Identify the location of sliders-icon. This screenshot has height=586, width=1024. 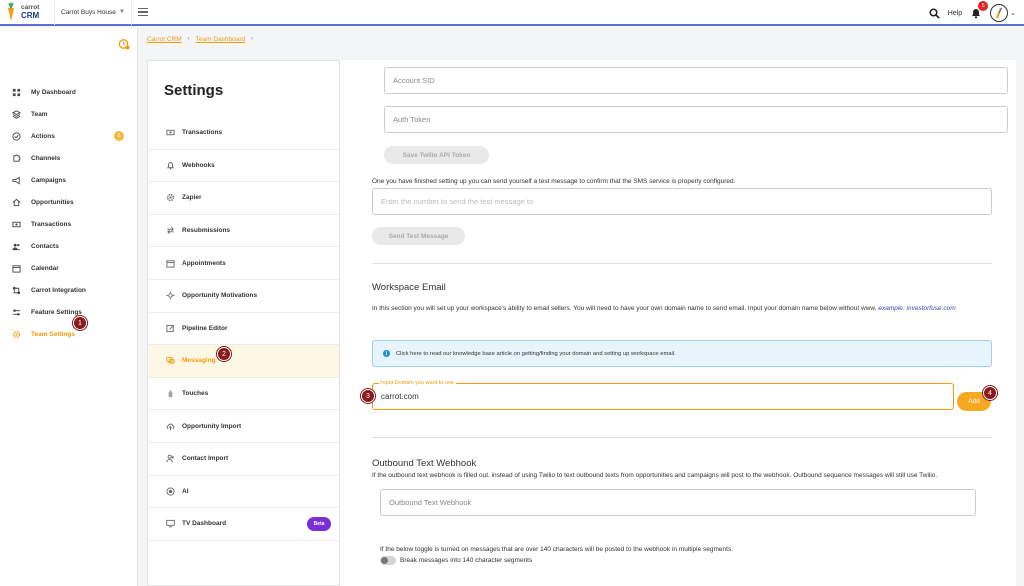
(16, 312).